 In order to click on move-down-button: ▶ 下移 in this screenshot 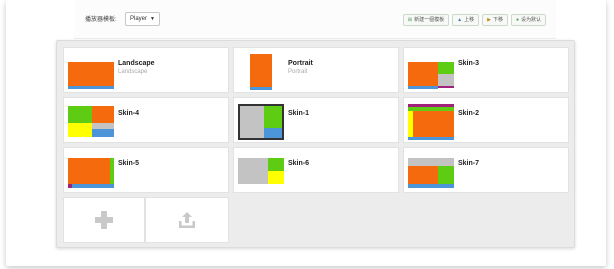, I will do `click(495, 20)`.